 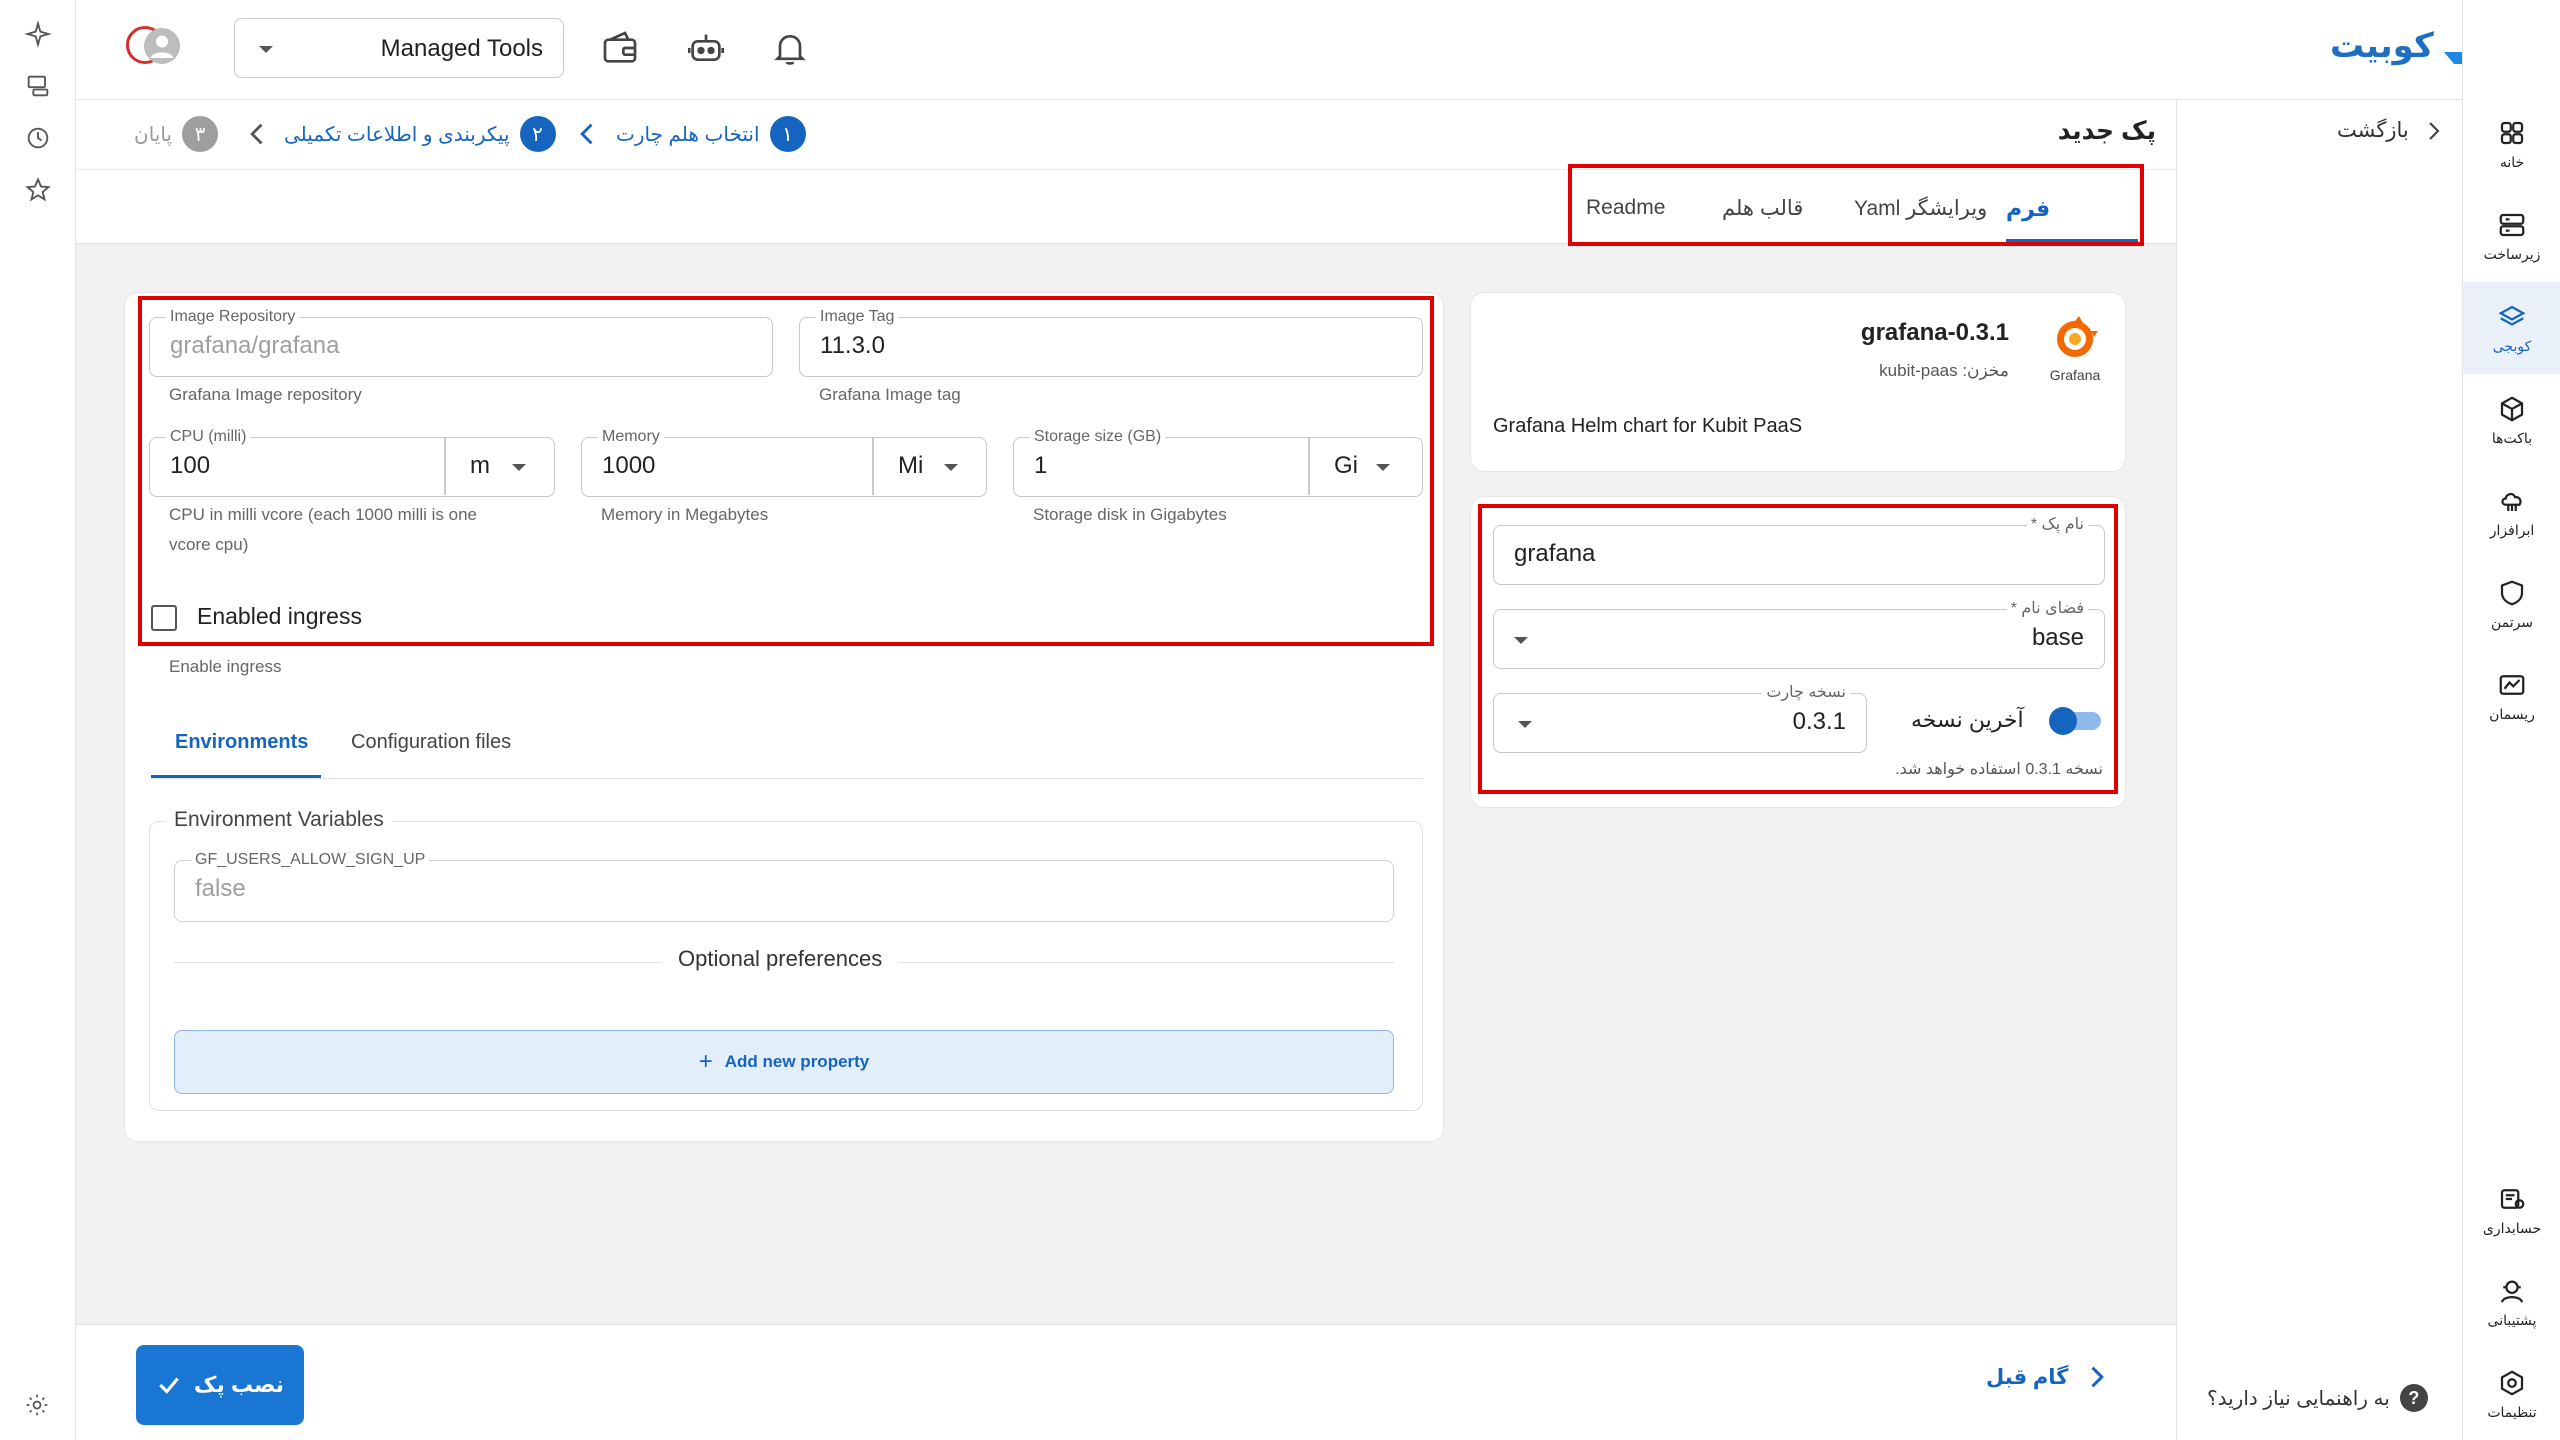 What do you see at coordinates (2511, 512) in the screenshot?
I see `nav-item-cloud-app: ابرافزار` at bounding box center [2511, 512].